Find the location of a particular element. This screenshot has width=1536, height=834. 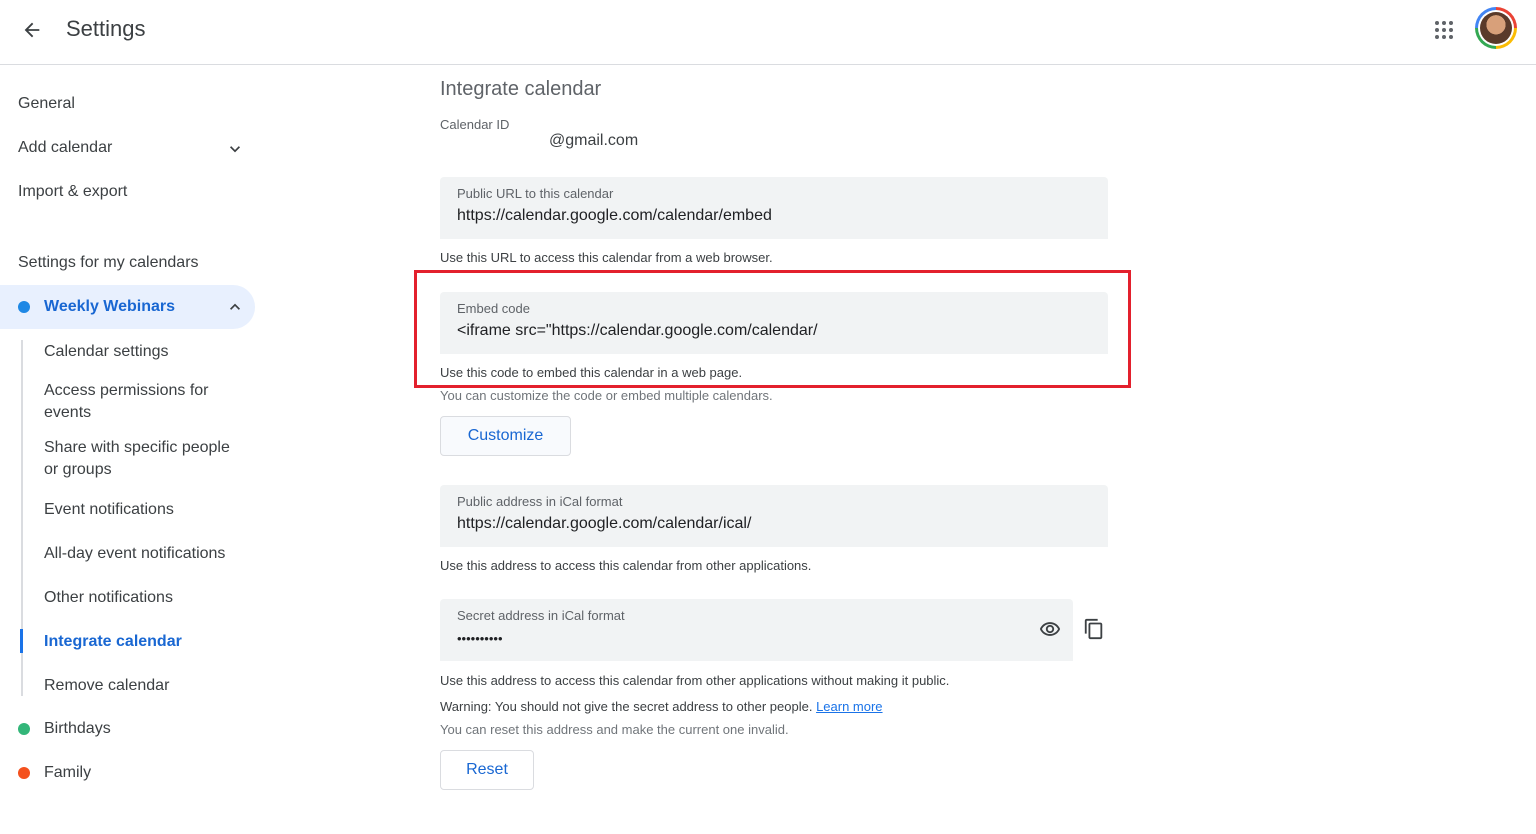

section-heading: Integrate calendar is located at coordinates (521, 89).